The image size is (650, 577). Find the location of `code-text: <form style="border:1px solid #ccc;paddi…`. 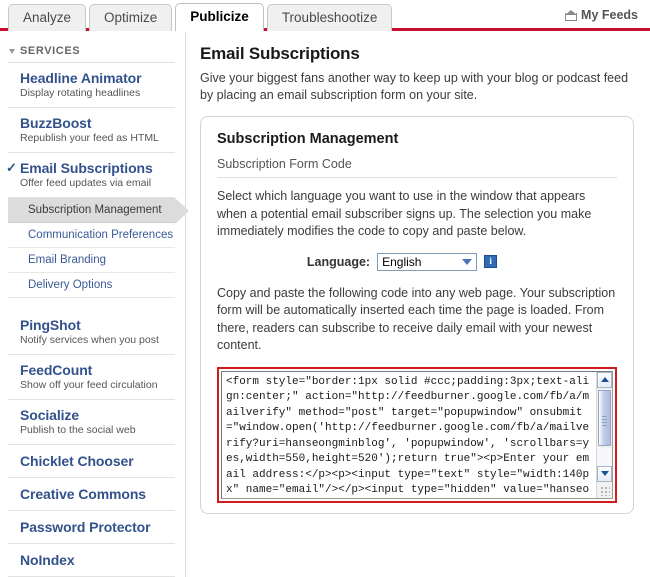

code-text: <form style="border:1px solid #ccc;paddi… is located at coordinates (409, 435).